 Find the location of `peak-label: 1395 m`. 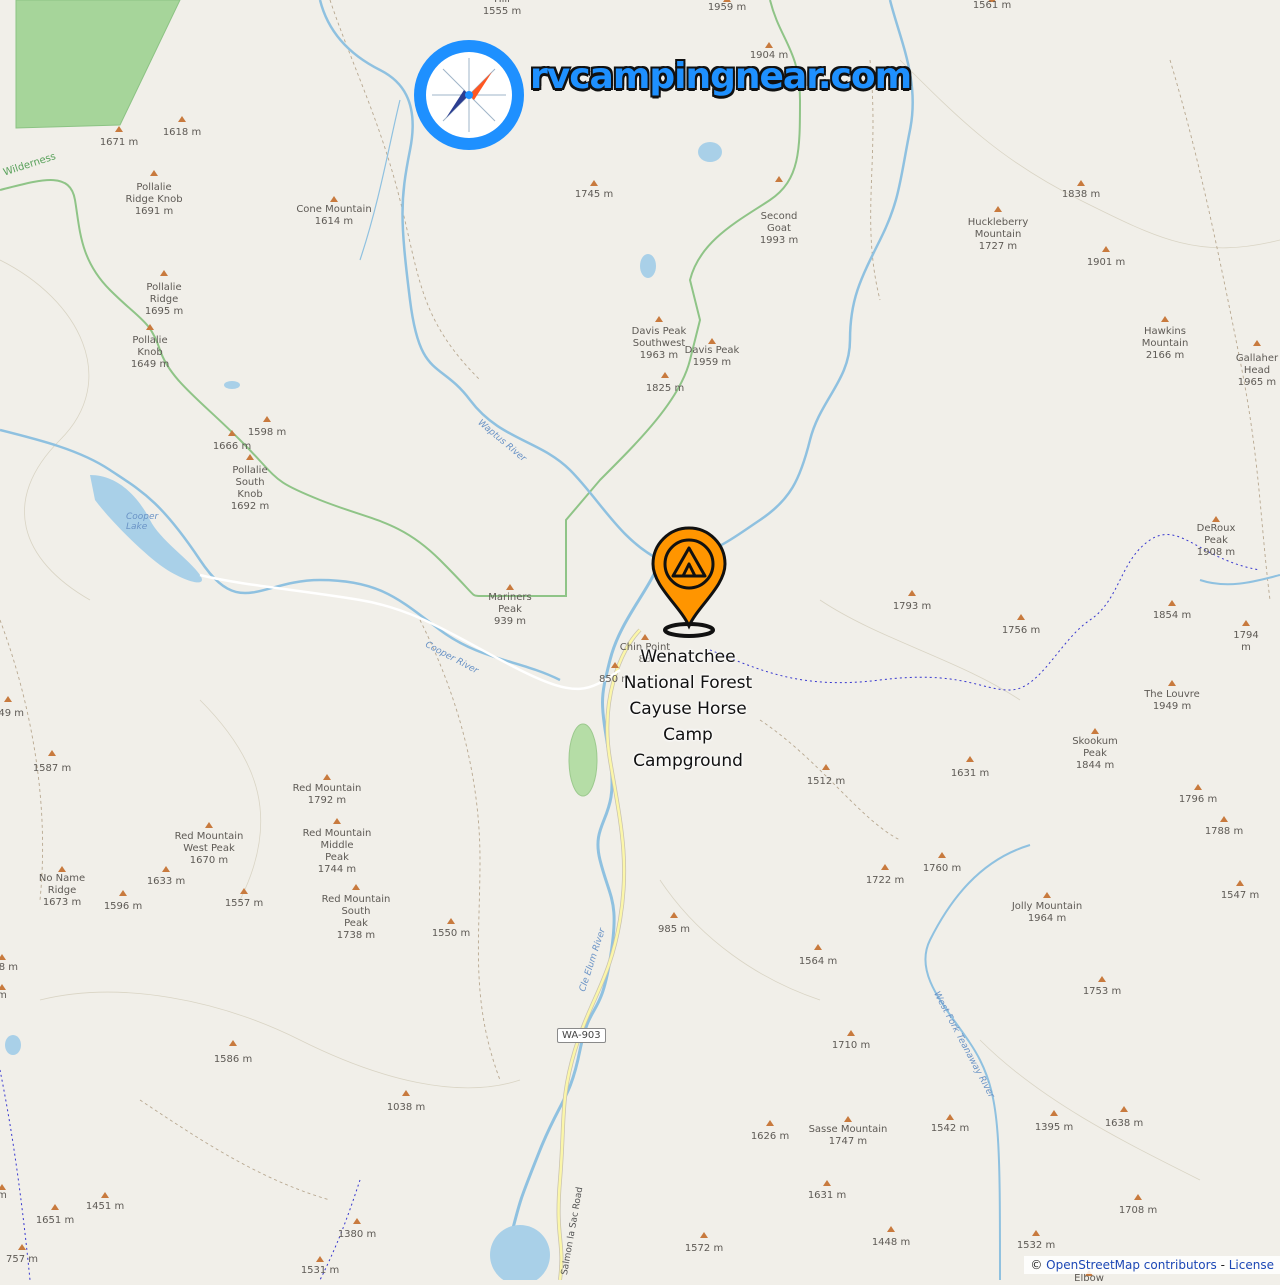

peak-label: 1395 m is located at coordinates (1054, 1127).